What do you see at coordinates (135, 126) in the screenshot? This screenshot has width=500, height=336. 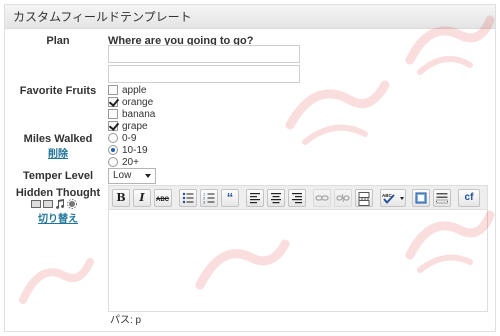 I see `fruit-label-grape: grape` at bounding box center [135, 126].